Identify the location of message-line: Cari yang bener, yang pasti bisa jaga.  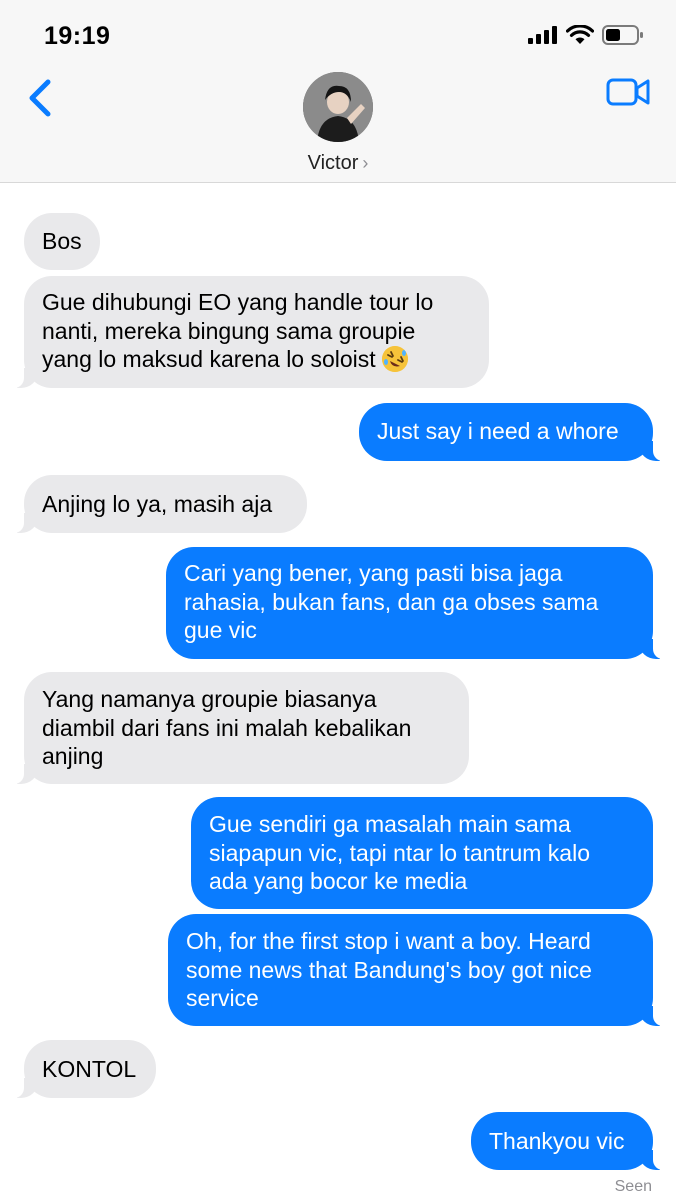
(373, 573).